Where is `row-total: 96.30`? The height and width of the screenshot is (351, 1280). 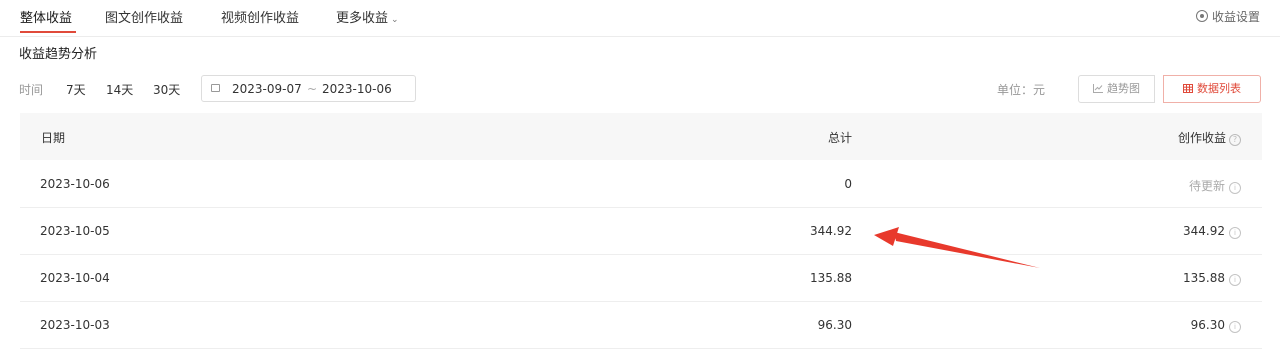
row-total: 96.30 is located at coordinates (834, 325).